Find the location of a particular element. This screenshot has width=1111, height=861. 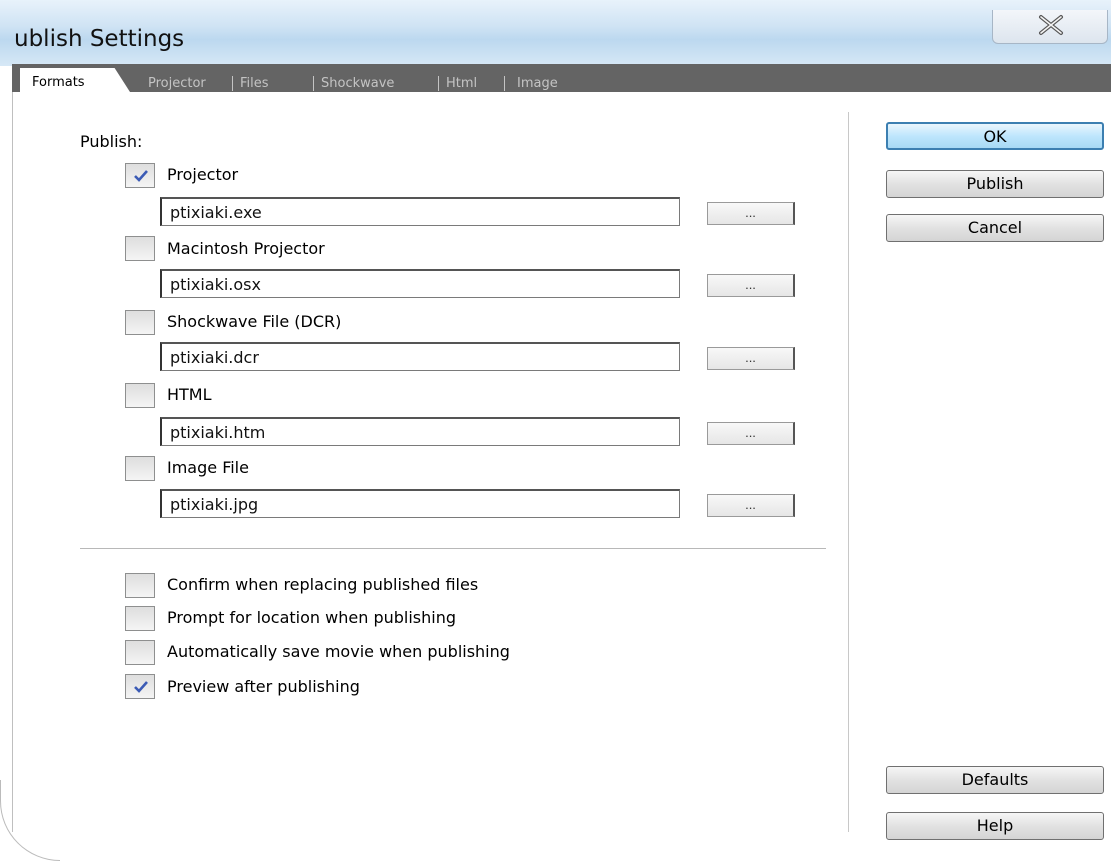

panel-edge is located at coordinates (12, 462).